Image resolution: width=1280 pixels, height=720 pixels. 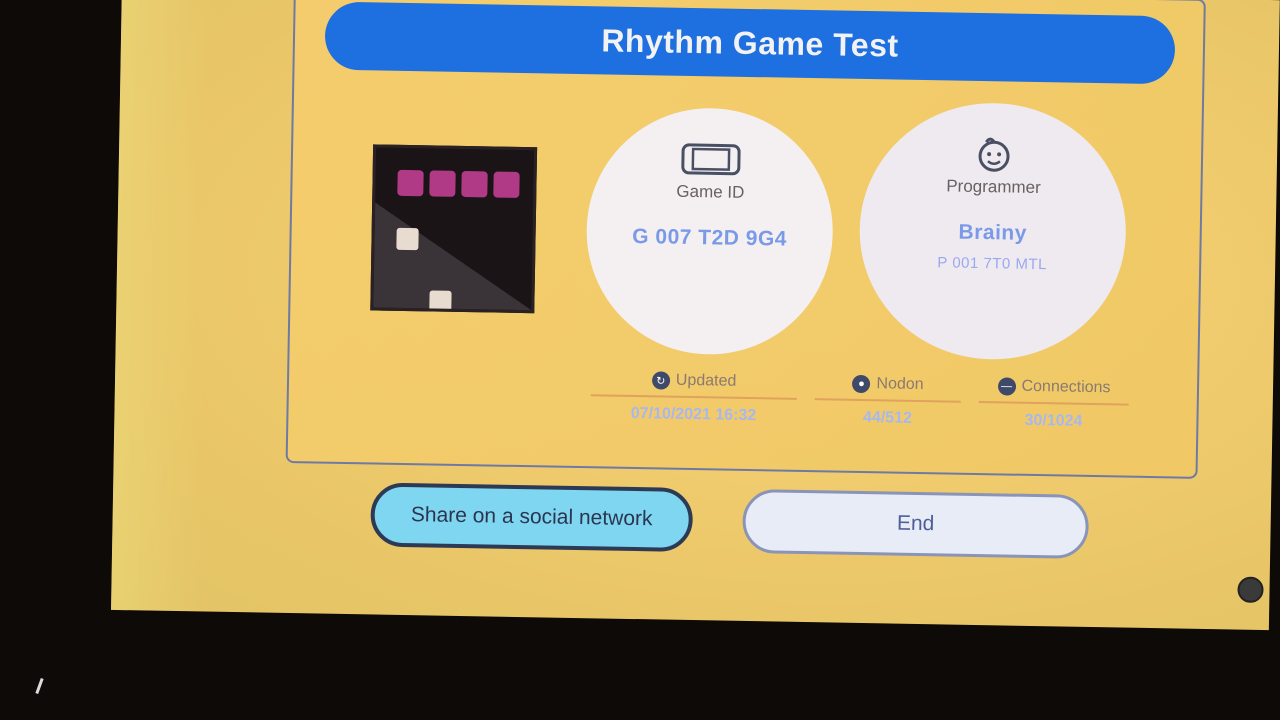 What do you see at coordinates (693, 414) in the screenshot?
I see `stat-updated-value: 07/10/2021 16:32` at bounding box center [693, 414].